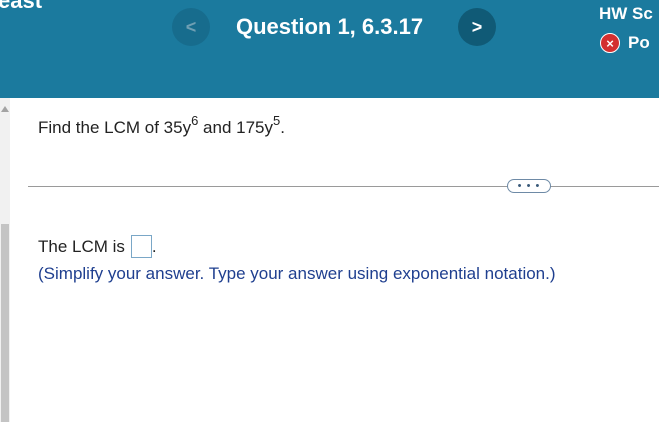 The height and width of the screenshot is (422, 659). What do you see at coordinates (5, 323) in the screenshot?
I see `scrollbar-thumb` at bounding box center [5, 323].